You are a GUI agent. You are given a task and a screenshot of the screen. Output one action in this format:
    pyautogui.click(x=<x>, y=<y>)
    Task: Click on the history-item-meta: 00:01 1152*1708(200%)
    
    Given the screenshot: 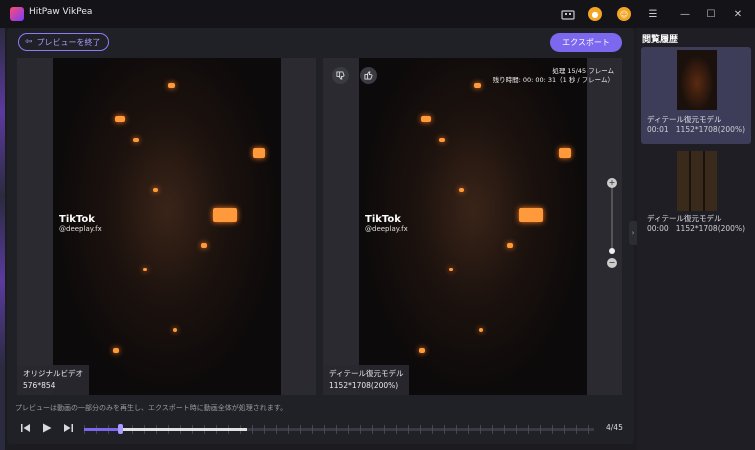 What is the action you would take?
    pyautogui.click(x=696, y=129)
    